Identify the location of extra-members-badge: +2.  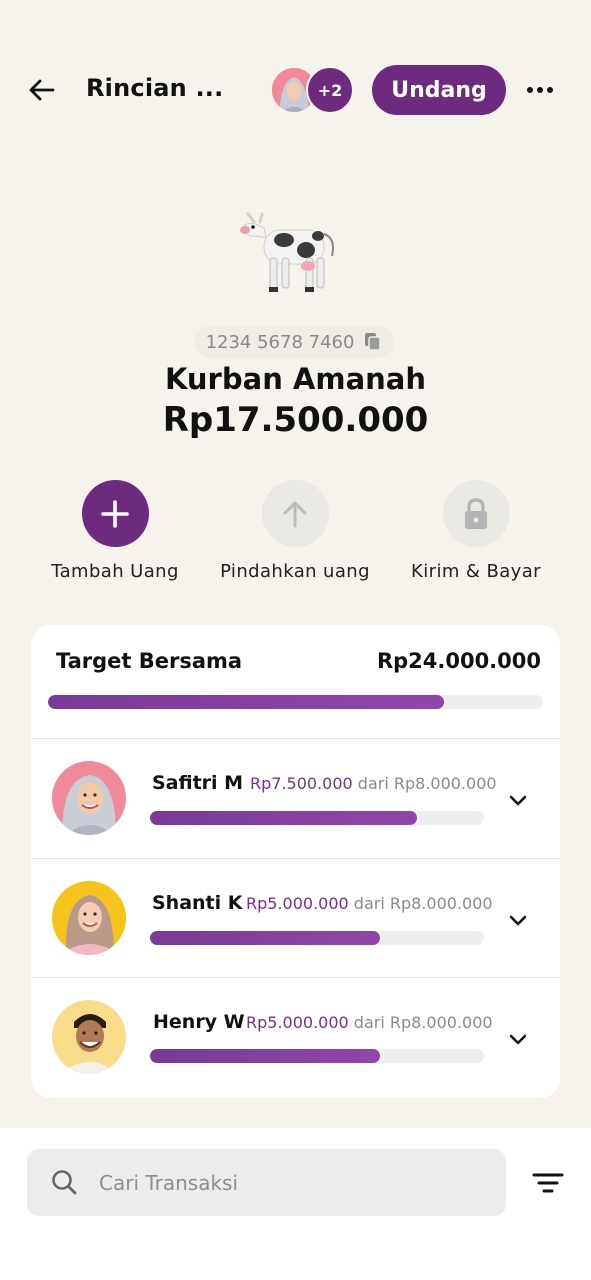
(330, 90).